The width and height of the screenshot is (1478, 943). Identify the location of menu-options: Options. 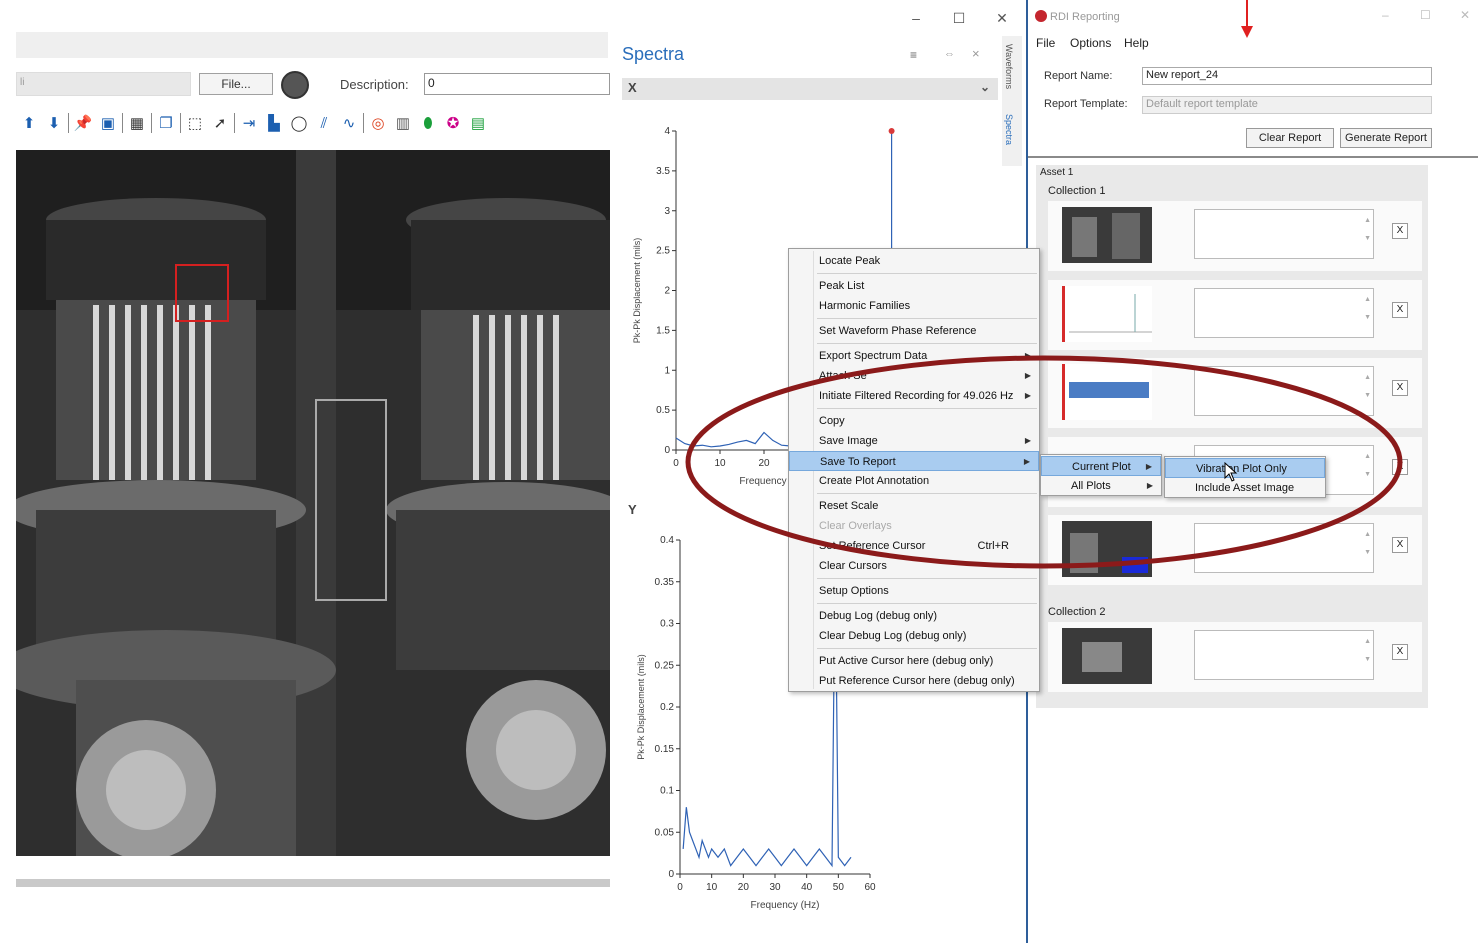
(1090, 43).